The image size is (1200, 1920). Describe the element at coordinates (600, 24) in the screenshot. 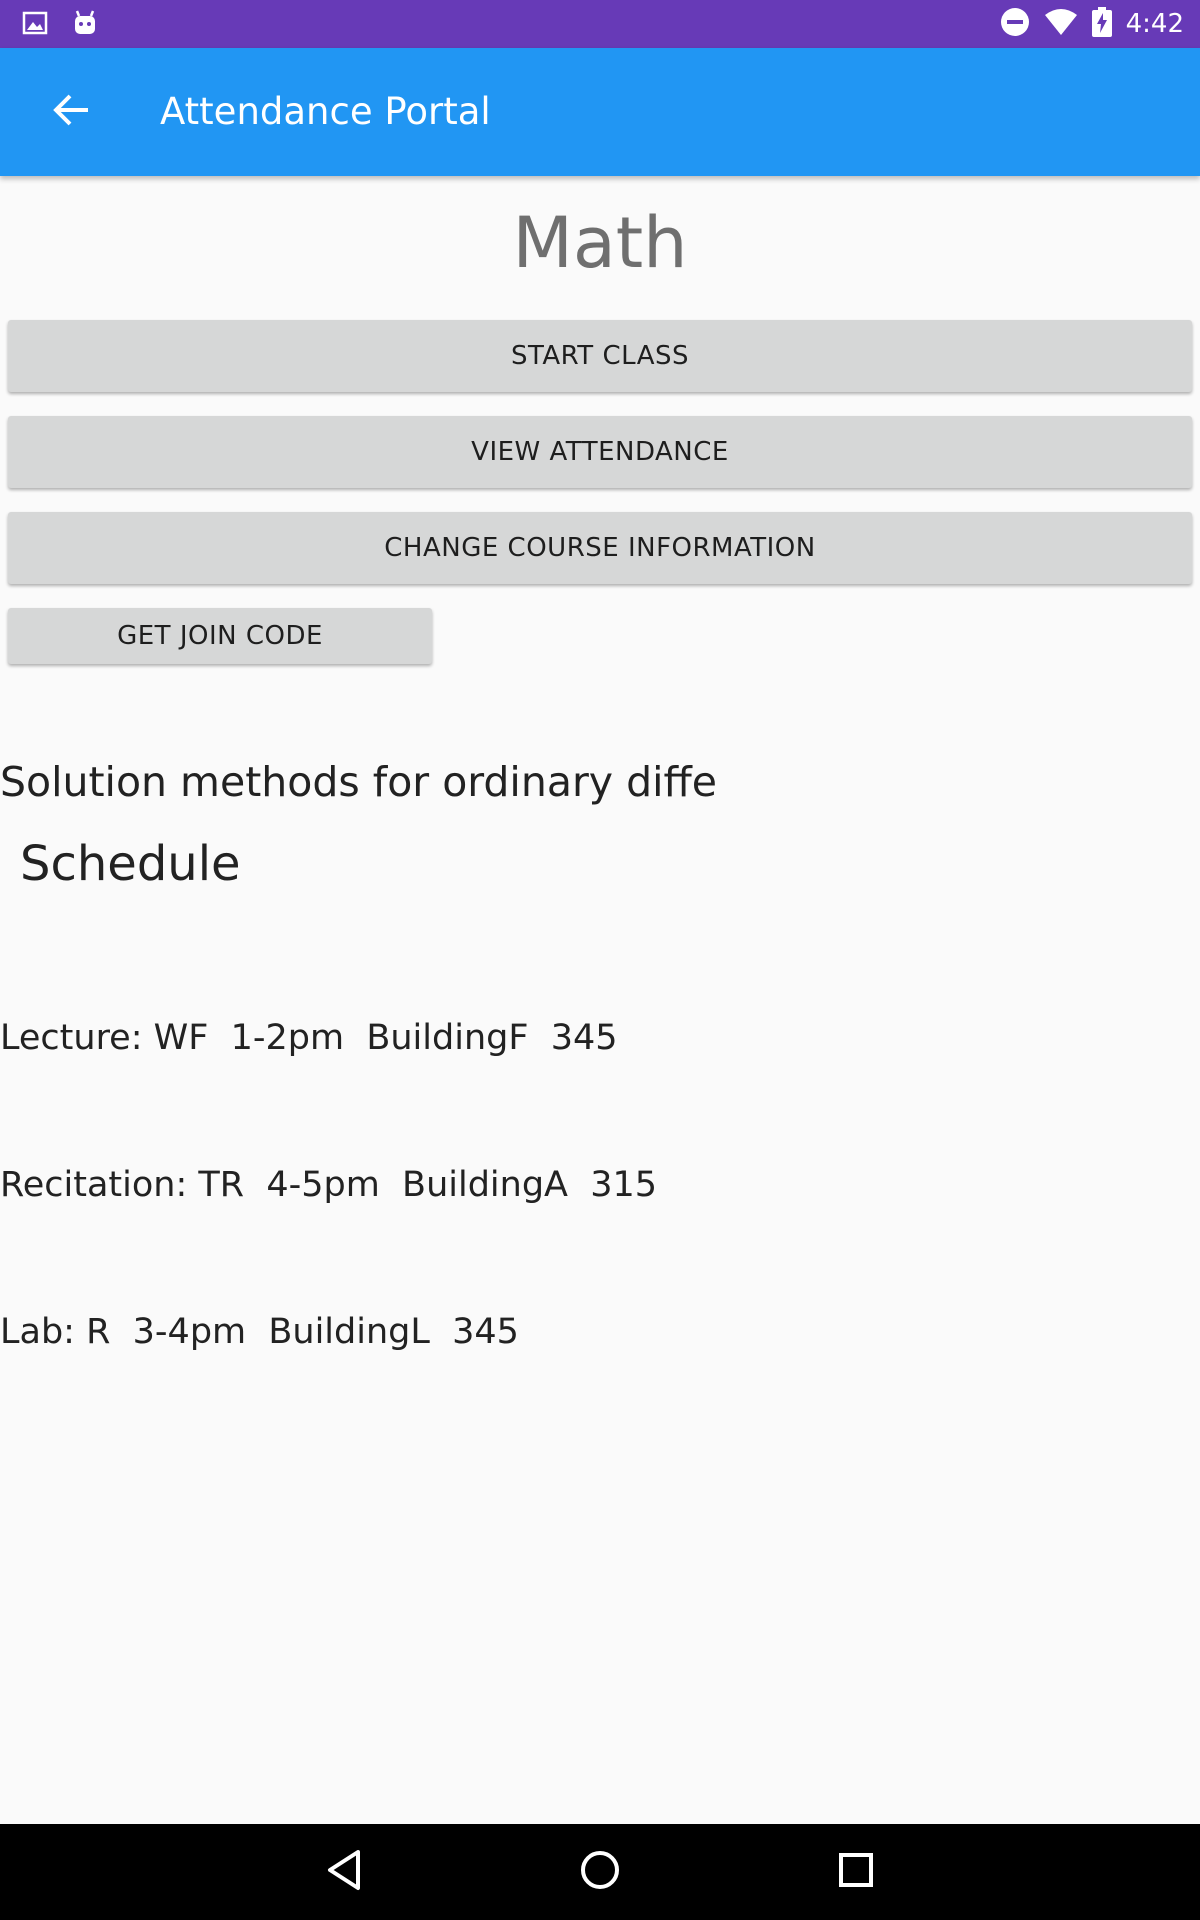

I see `status-bar: 4:42` at that location.